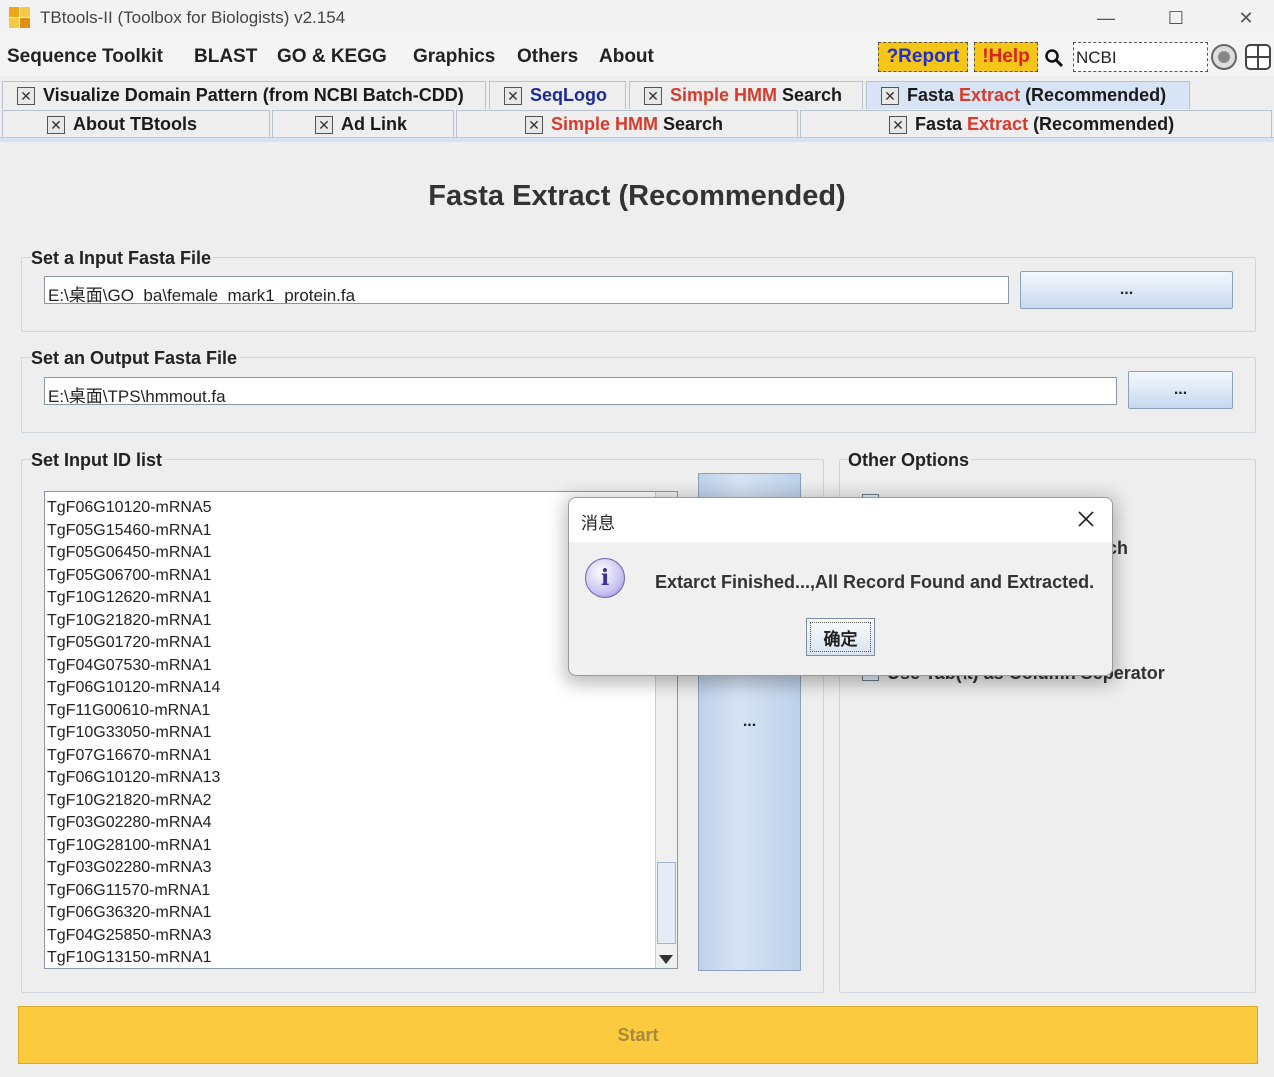 Image resolution: width=1274 pixels, height=1077 pixels. What do you see at coordinates (626, 57) in the screenshot?
I see `menu-about: About` at bounding box center [626, 57].